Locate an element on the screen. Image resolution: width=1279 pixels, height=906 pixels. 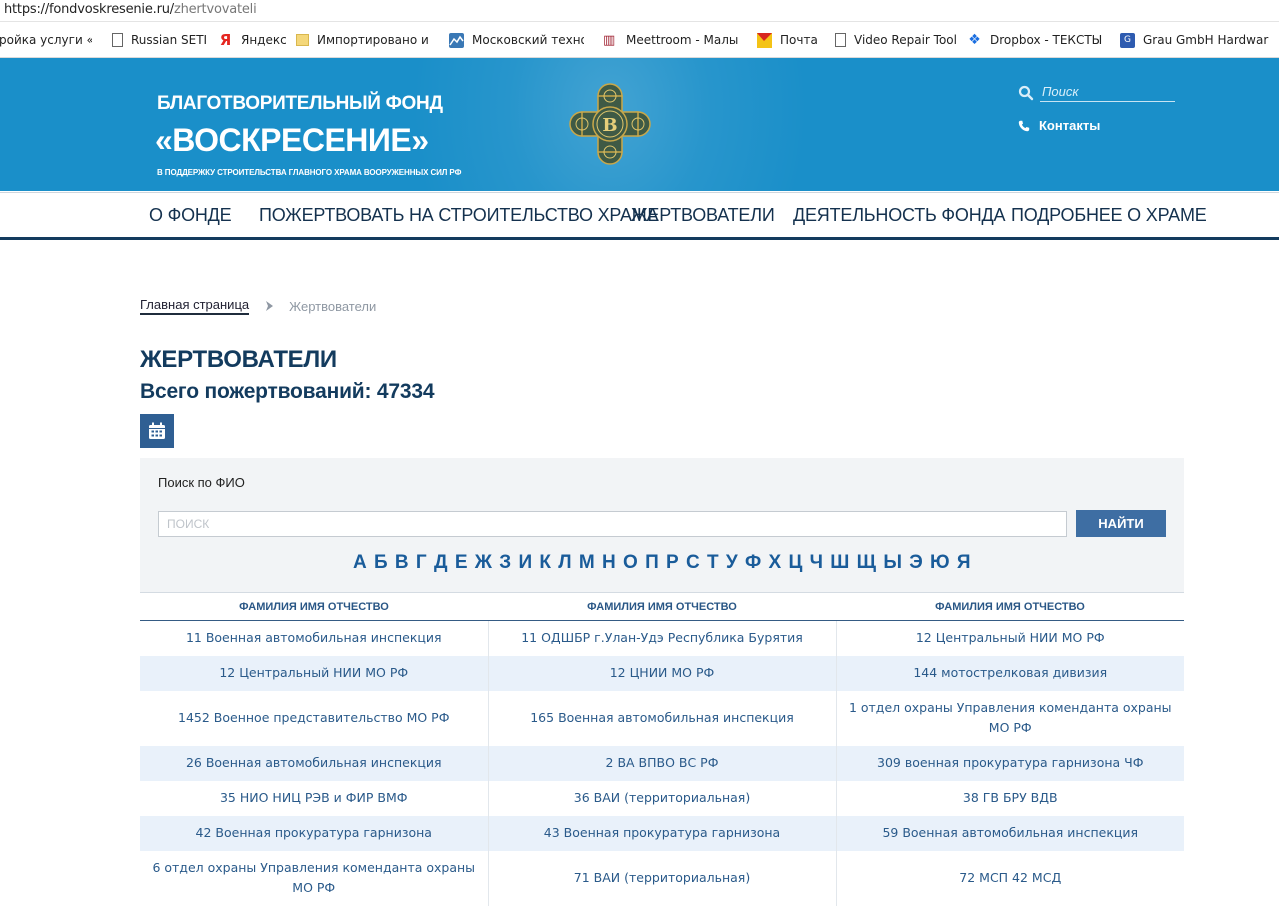
donor-cell: 165 Военная автомобильная инспекция is located at coordinates (662, 718).